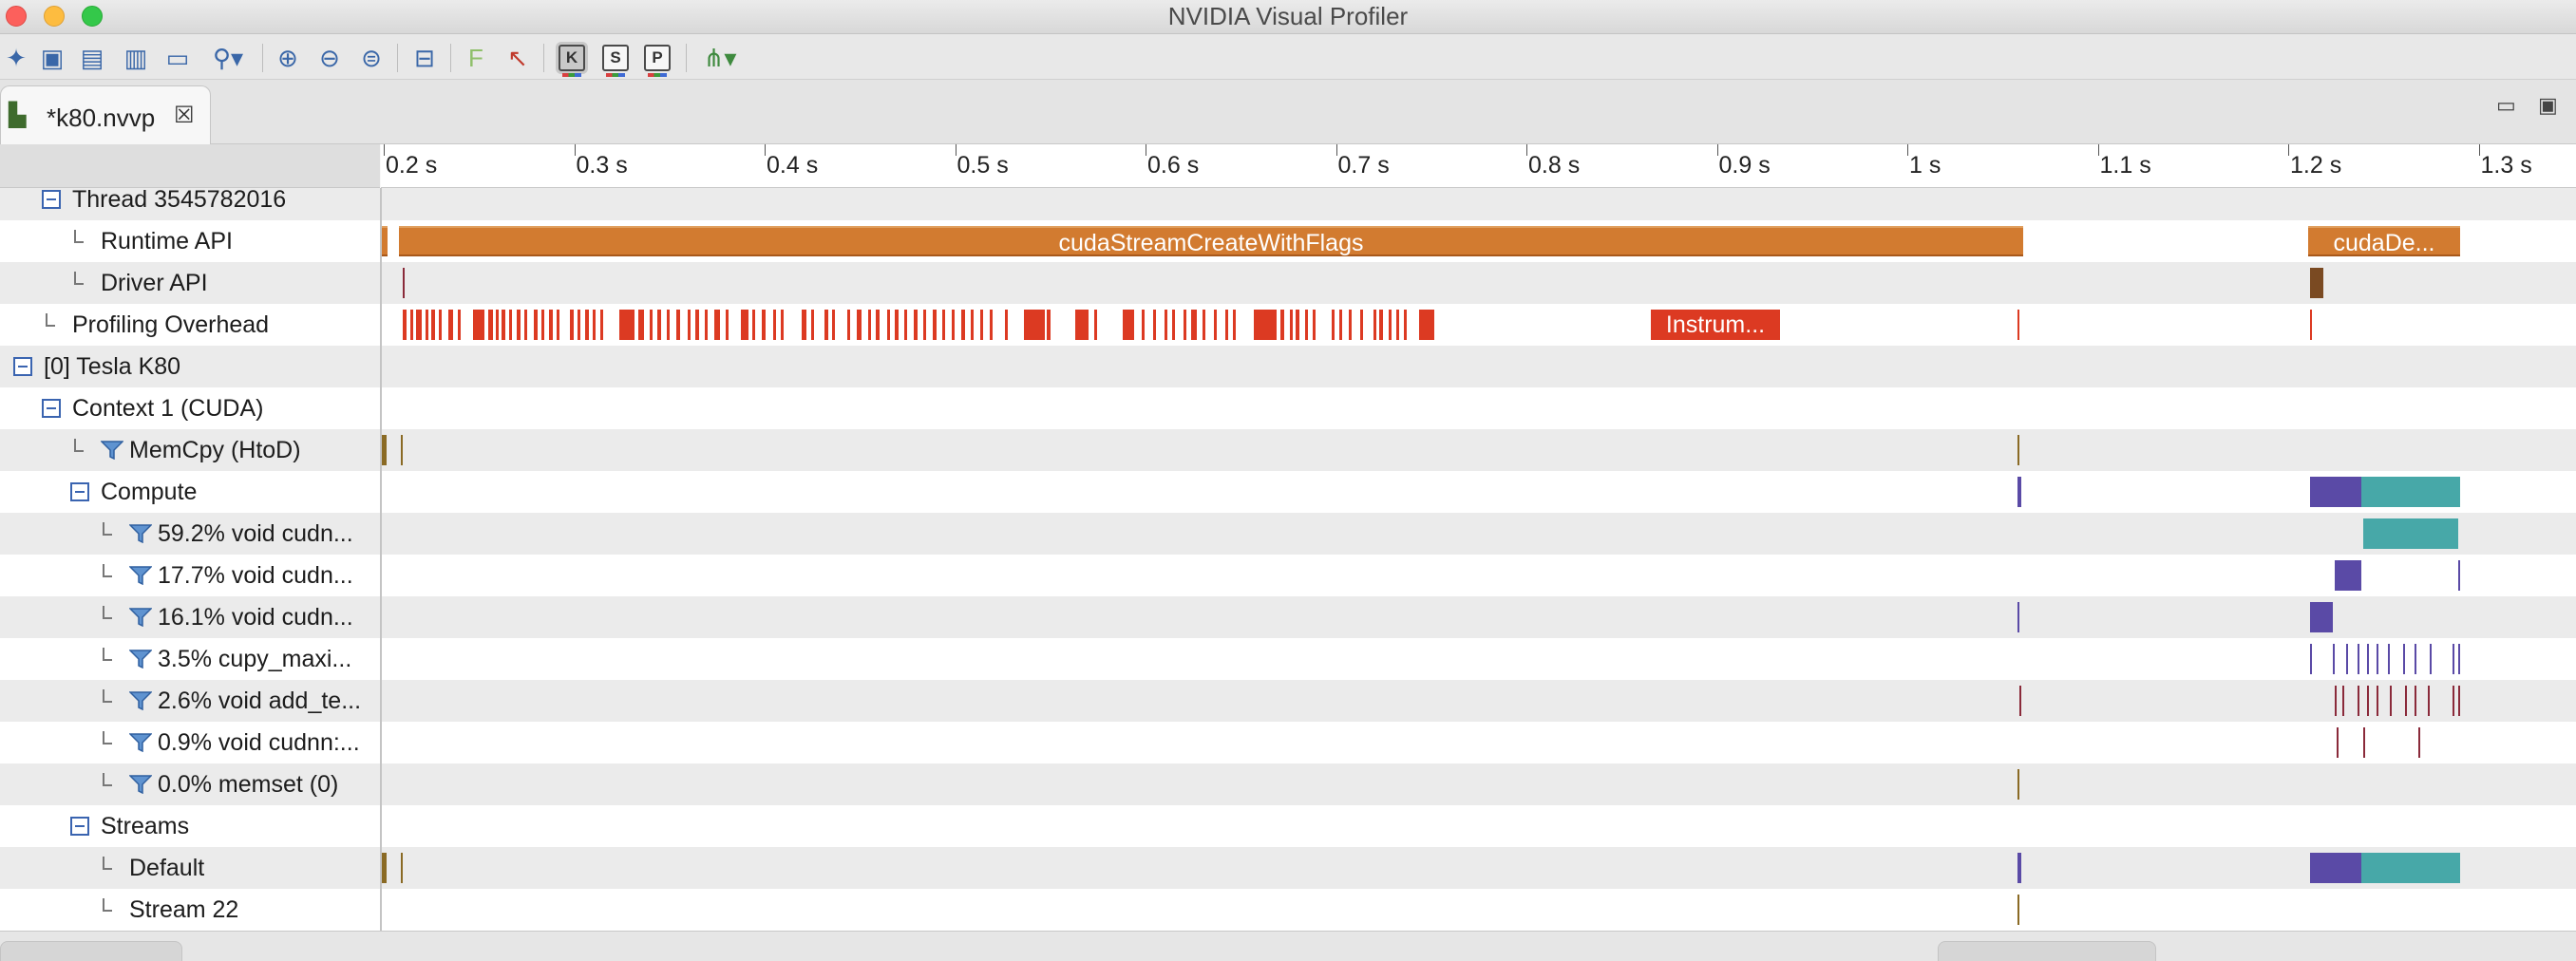  What do you see at coordinates (371, 58) in the screenshot?
I see `zoom-fit-icon: ⊜` at bounding box center [371, 58].